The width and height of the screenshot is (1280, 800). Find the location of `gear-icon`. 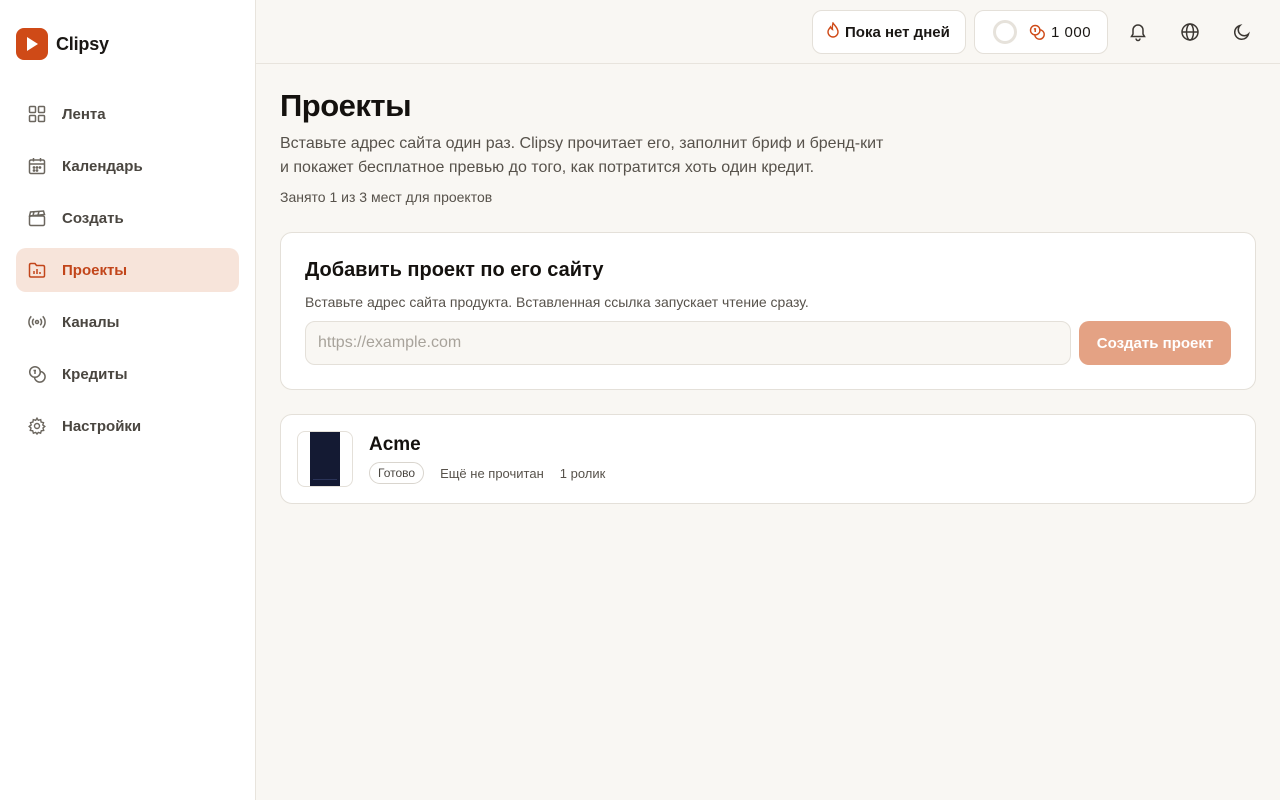

gear-icon is located at coordinates (37, 426).